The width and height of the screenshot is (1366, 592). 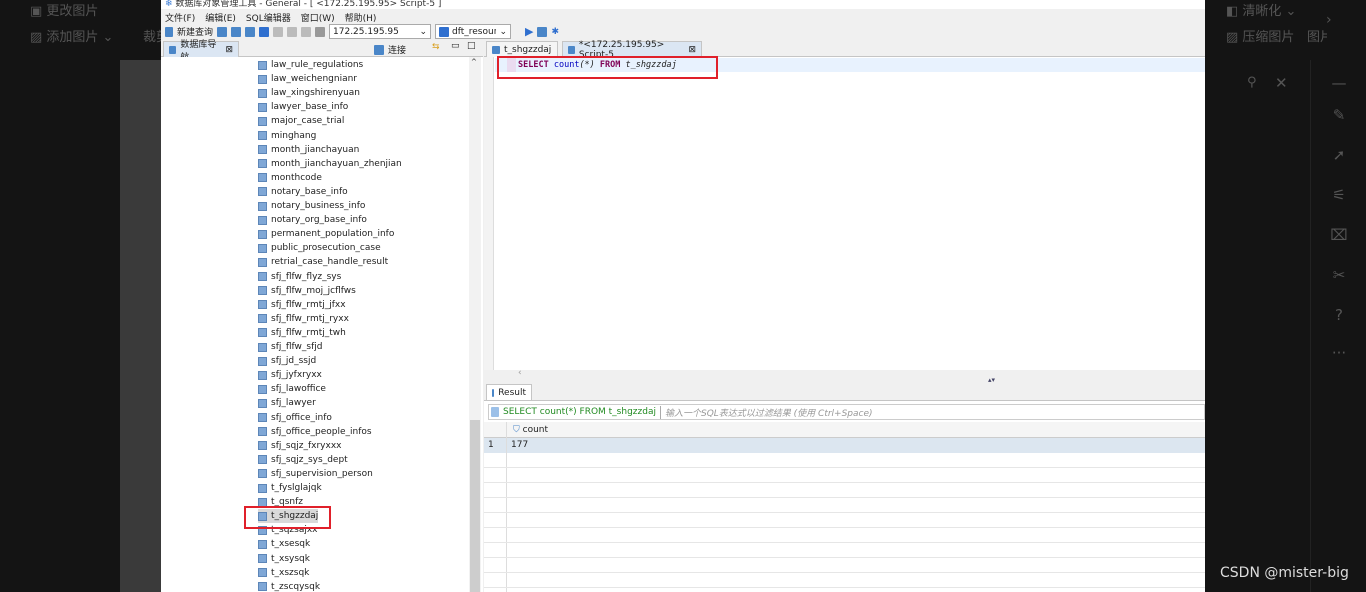 I want to click on tree-item-table: sfj_flfw_sfjd, so click(x=290, y=347).